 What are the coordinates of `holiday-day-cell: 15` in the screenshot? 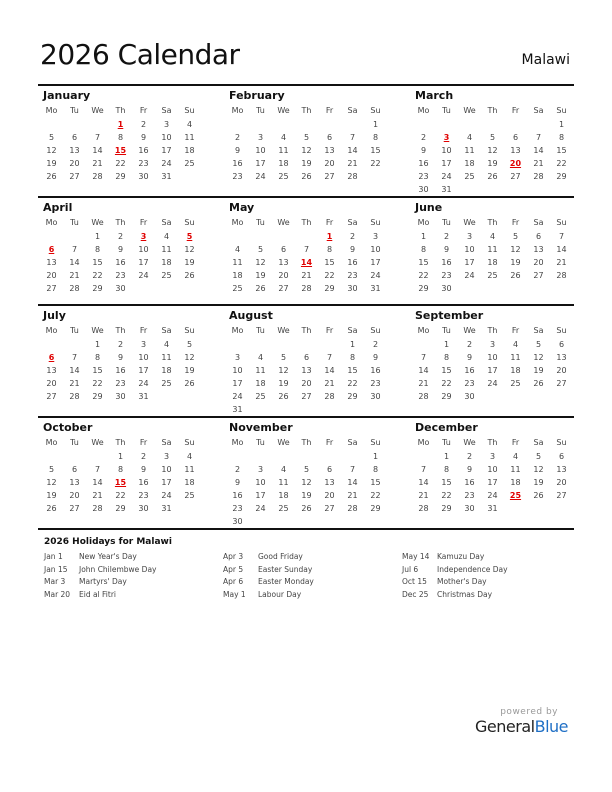 It's located at (120, 482).